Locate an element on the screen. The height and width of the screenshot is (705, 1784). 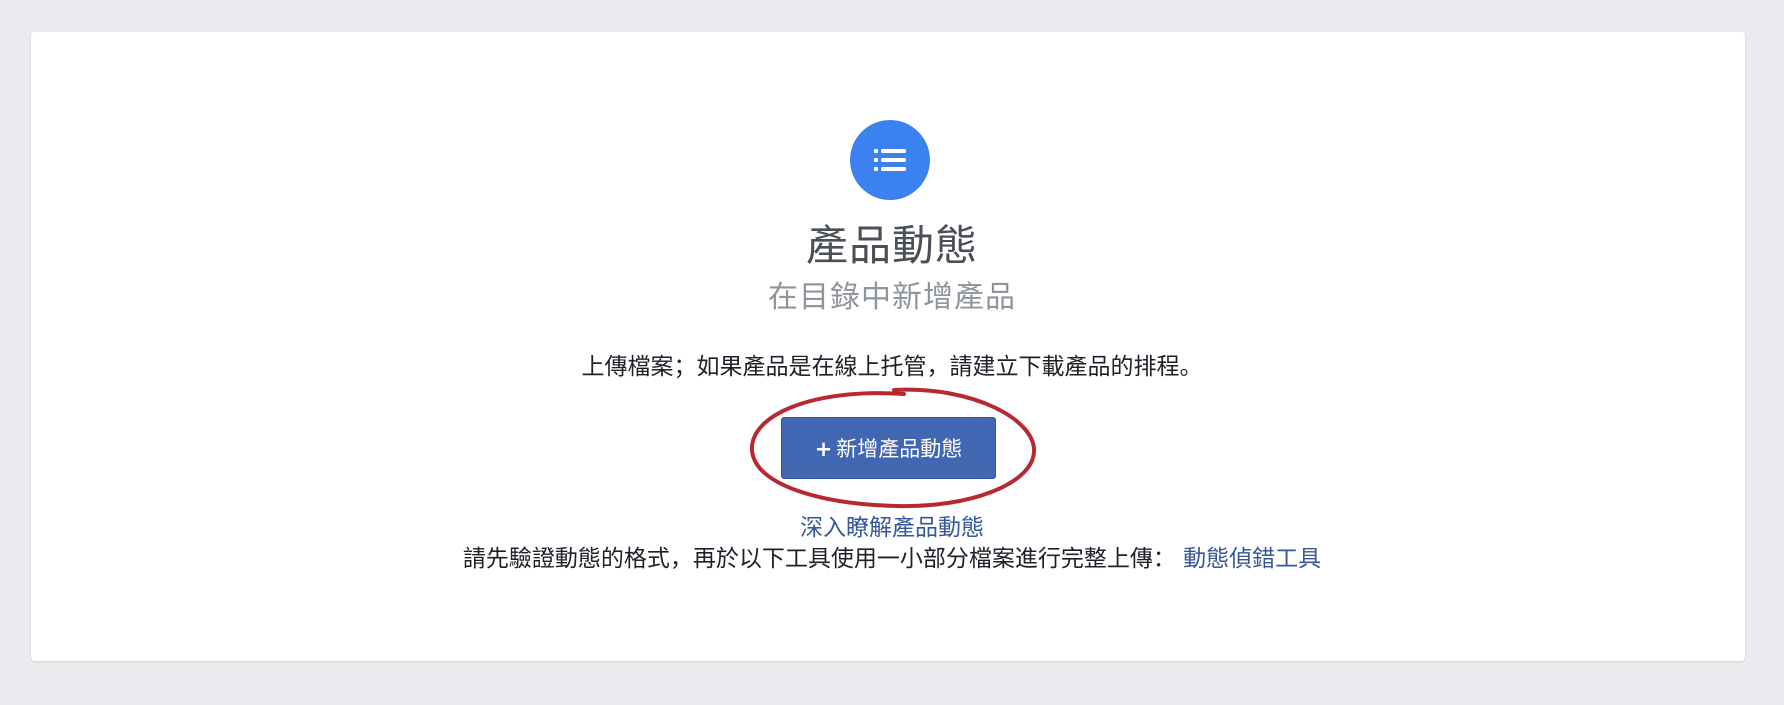
validate-row: 請先驗證動態的格式，再於以下工具使用一小部分檔案進行完整上傳： 動態偵錯工具 is located at coordinates (892, 559).